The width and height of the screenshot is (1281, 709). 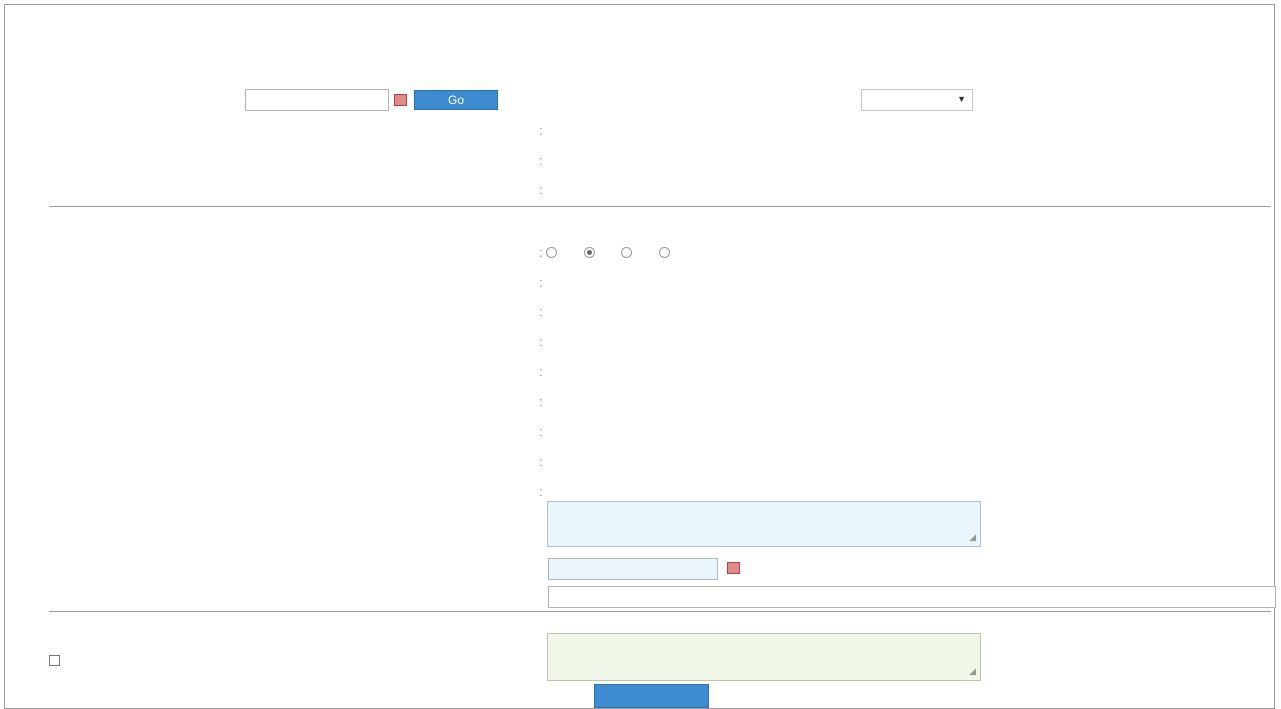 What do you see at coordinates (961, 99) in the screenshot?
I see `chevron-down-icon: ▼` at bounding box center [961, 99].